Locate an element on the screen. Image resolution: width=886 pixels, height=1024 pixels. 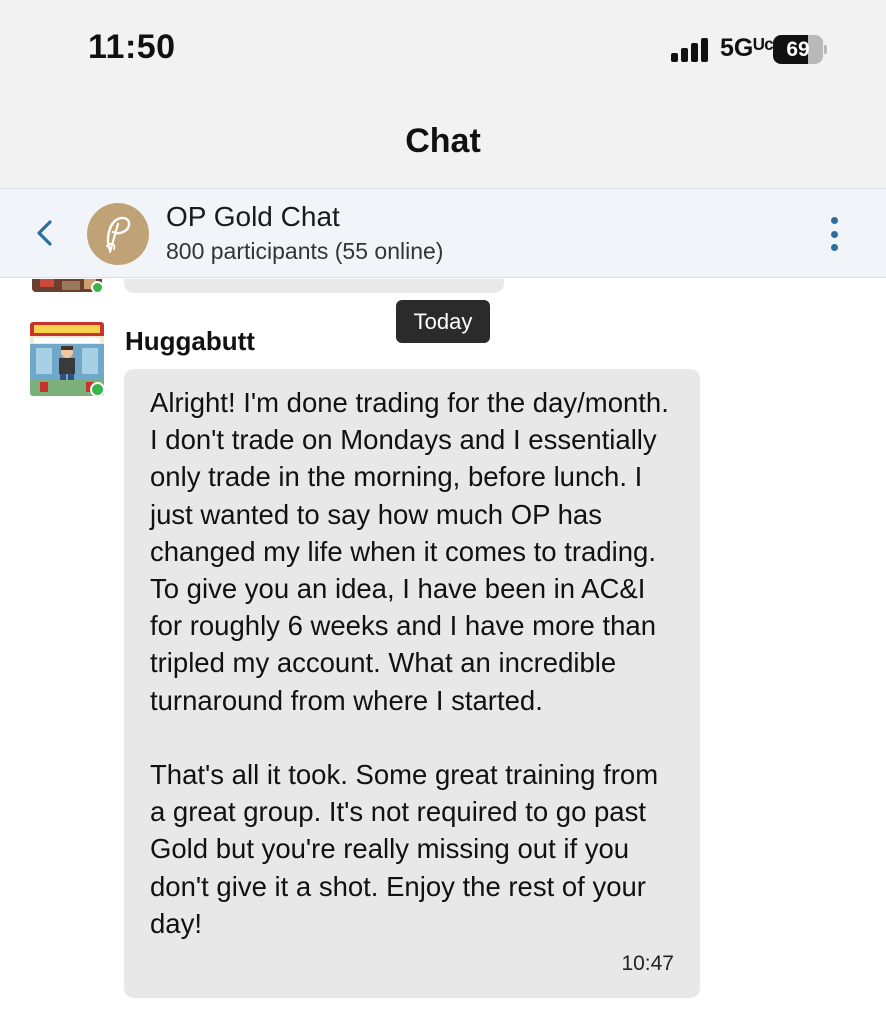
chevron-left-icon is located at coordinates (44, 233).